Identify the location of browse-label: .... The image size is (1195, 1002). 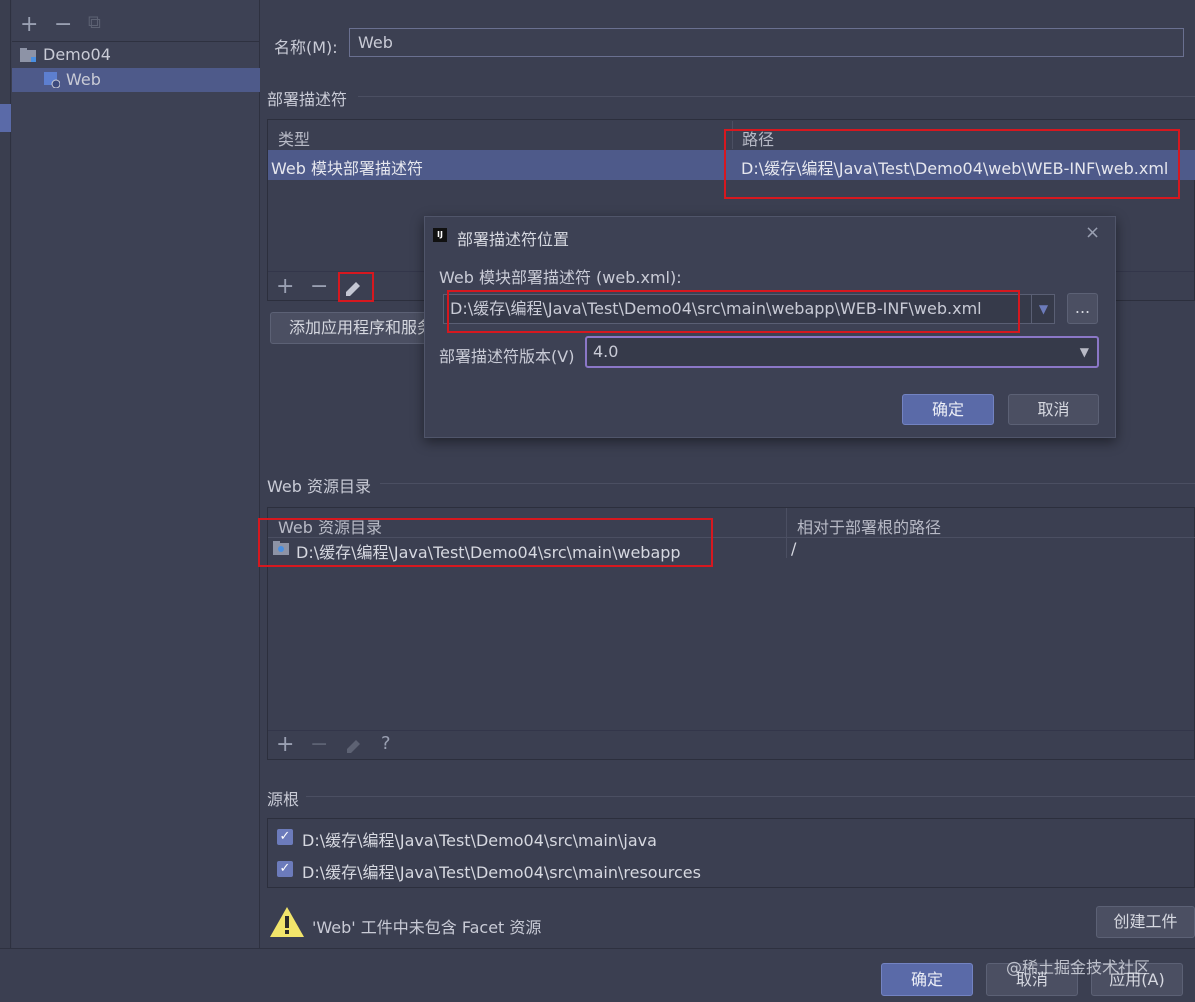
(1082, 307).